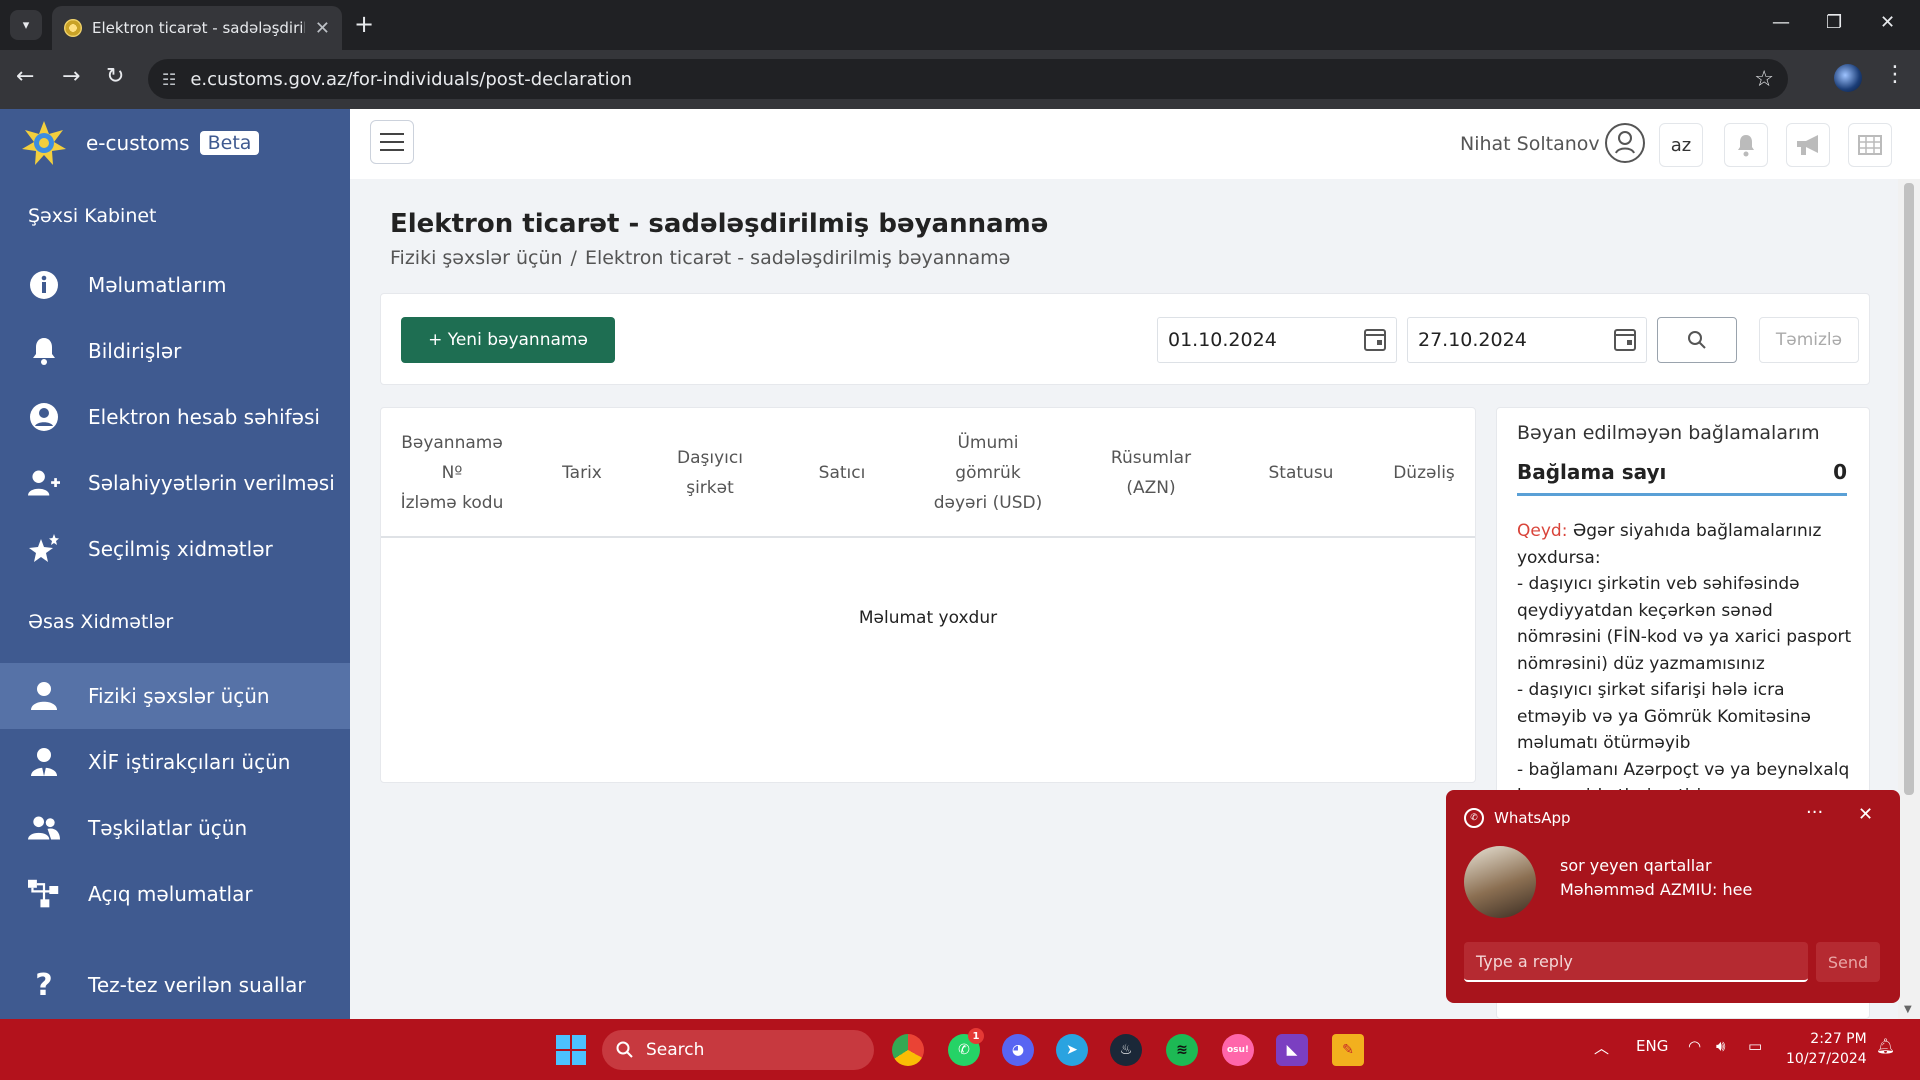  Describe the element at coordinates (175, 351) in the screenshot. I see `sidebar-item-notifications: Bildirişlər` at that location.